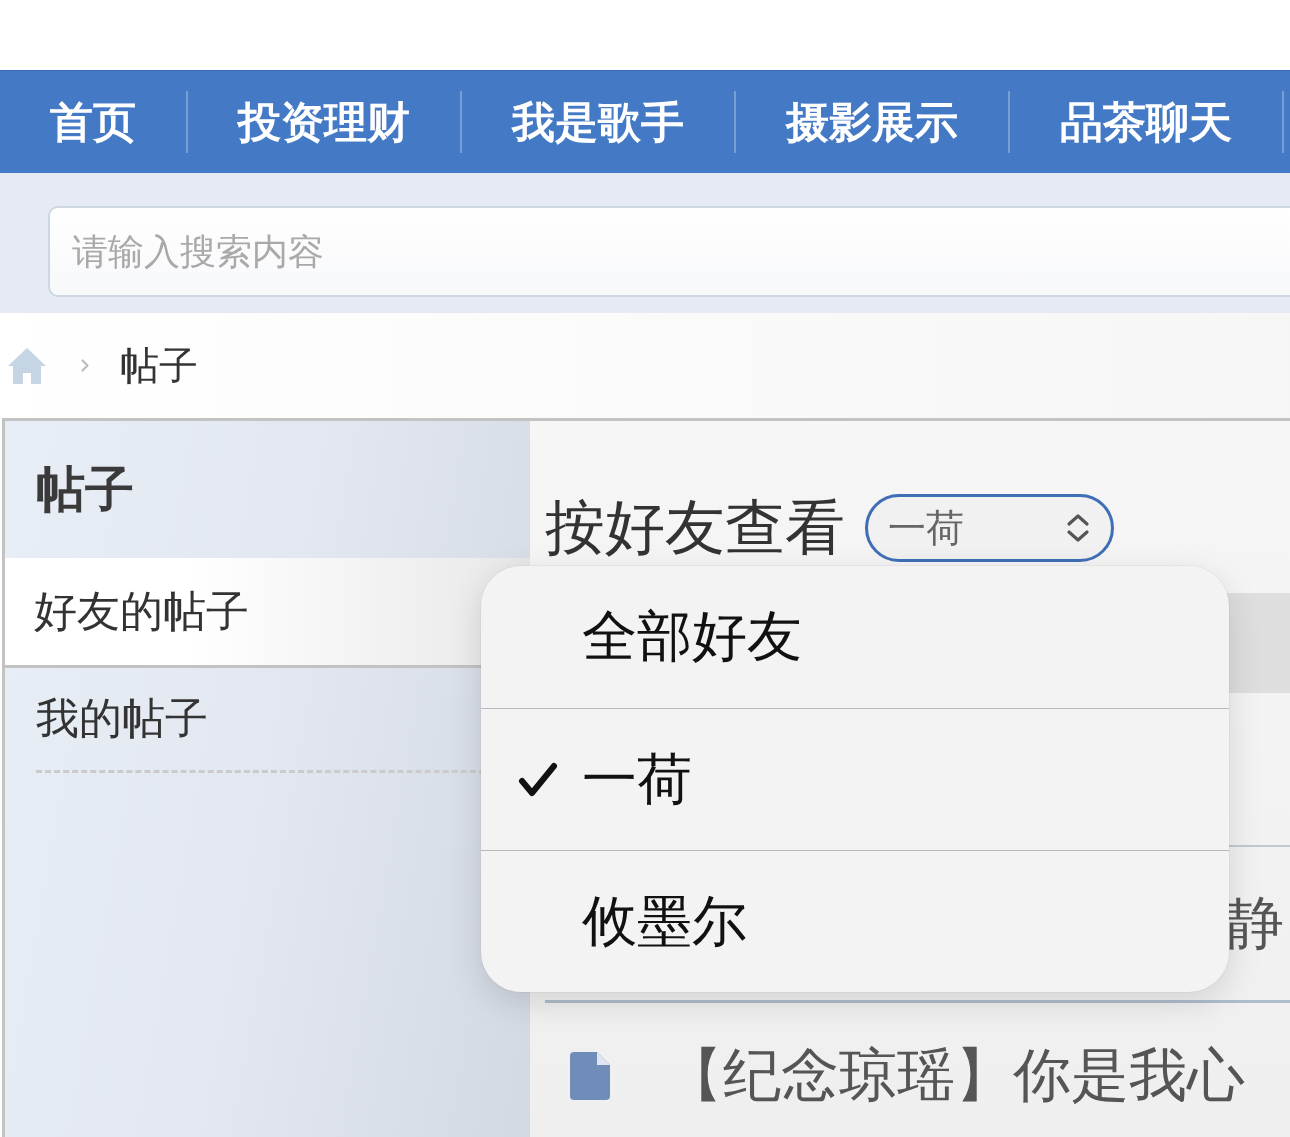 This screenshot has width=1290, height=1137. Describe the element at coordinates (159, 365) in the screenshot. I see `breadcrumb-current: 帖子` at that location.